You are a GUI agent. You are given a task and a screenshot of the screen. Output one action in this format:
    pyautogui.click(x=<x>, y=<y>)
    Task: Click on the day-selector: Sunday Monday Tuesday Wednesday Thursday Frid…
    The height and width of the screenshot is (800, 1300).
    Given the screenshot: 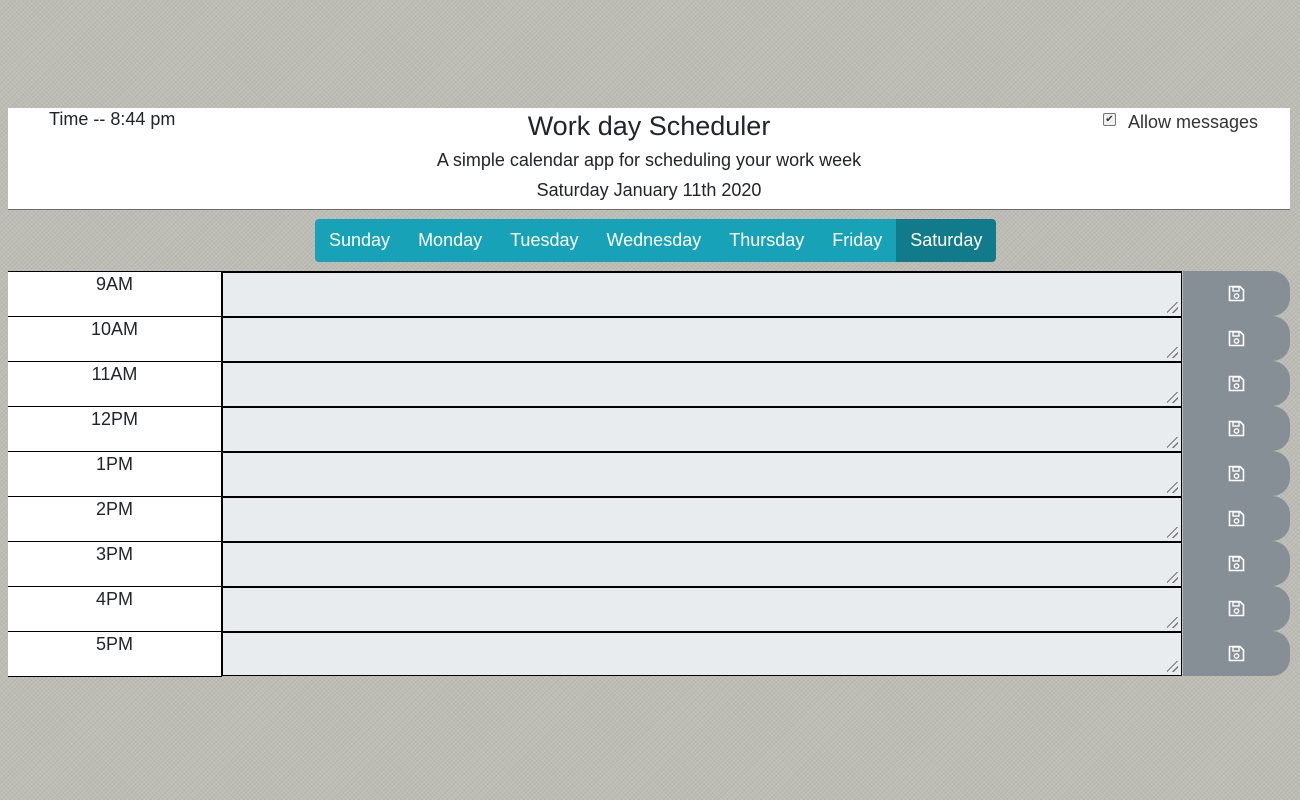 What is the action you would take?
    pyautogui.click(x=656, y=240)
    